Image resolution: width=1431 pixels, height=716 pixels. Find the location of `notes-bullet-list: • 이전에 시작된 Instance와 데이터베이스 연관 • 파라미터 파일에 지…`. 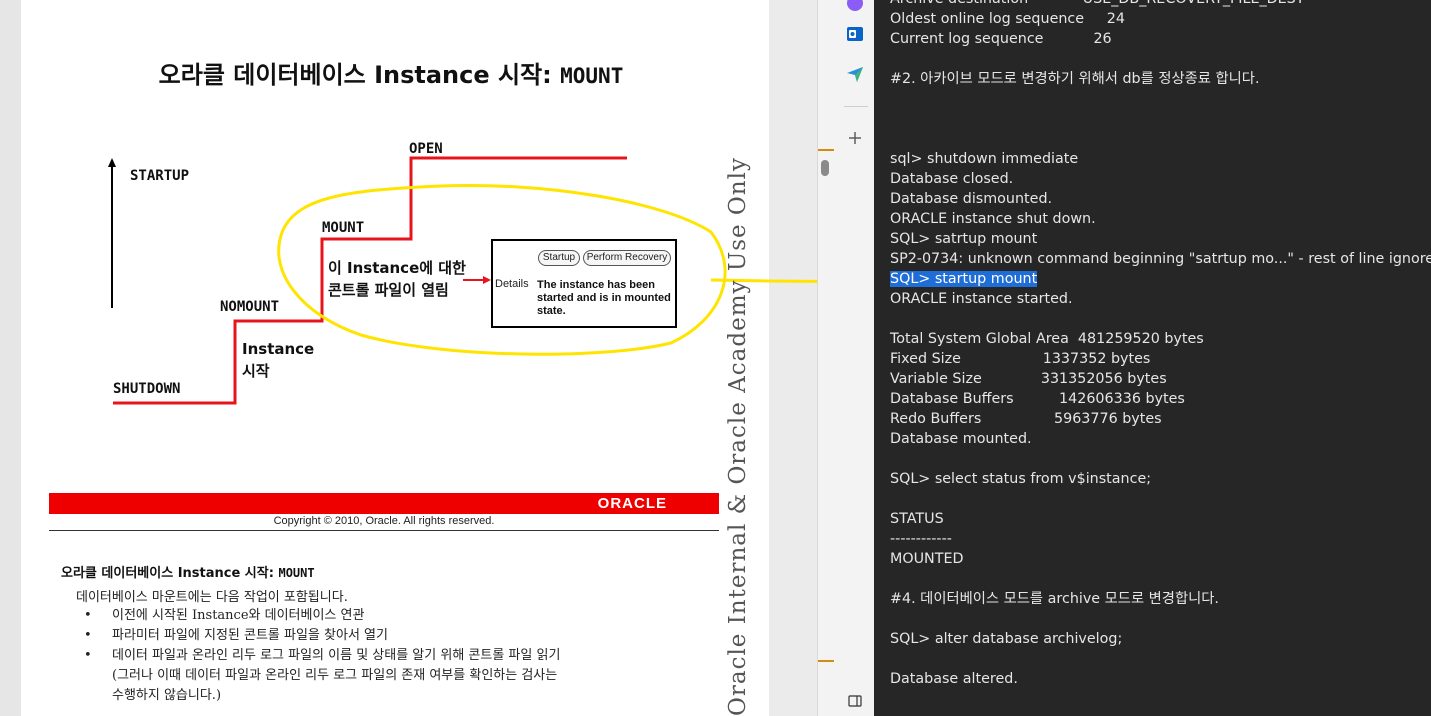

notes-bullet-list: • 이전에 시작된 Instance와 데이터베이스 연관 • 파라미터 파일에 지… is located at coordinates (376, 656).